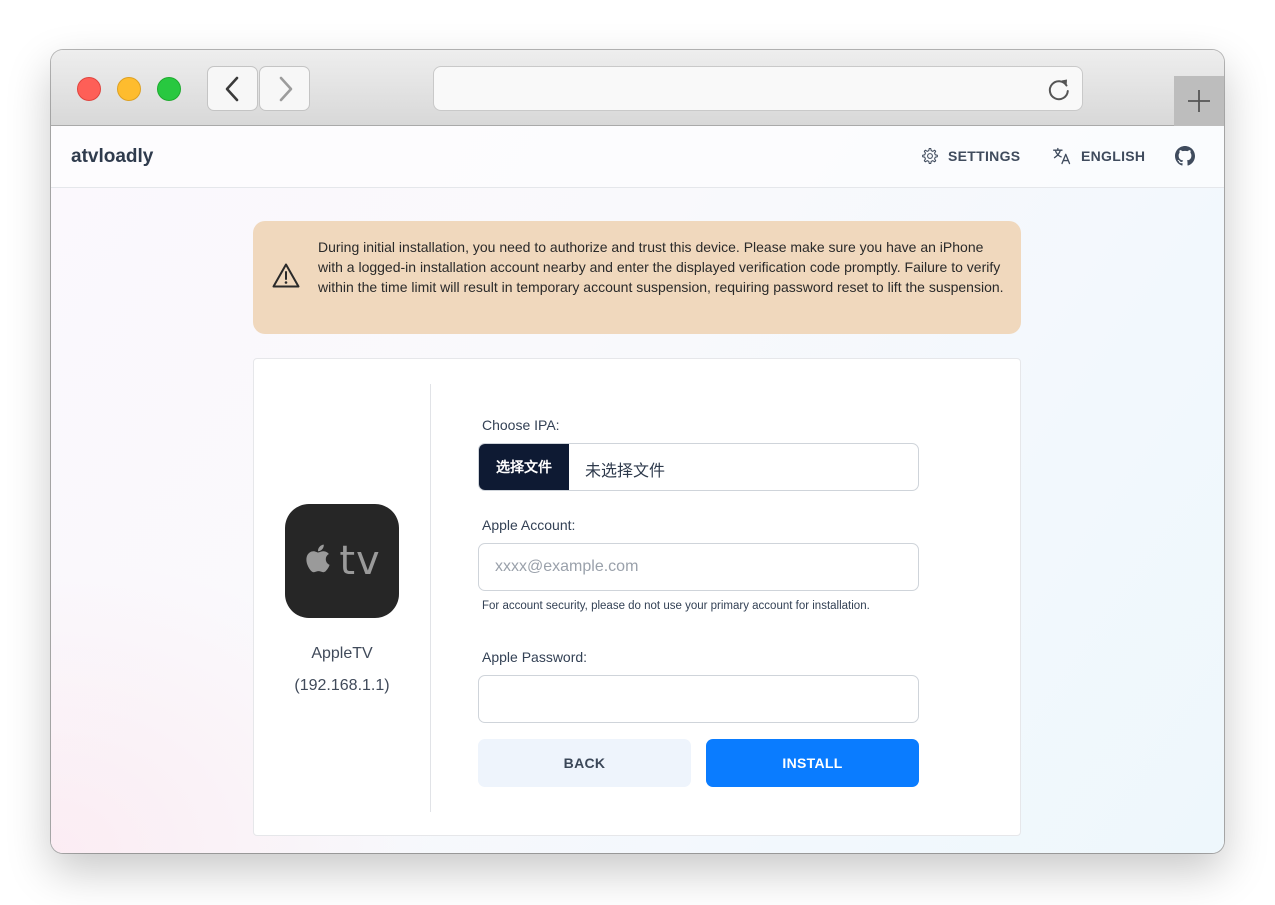 Image resolution: width=1275 pixels, height=905 pixels. What do you see at coordinates (1059, 89) in the screenshot?
I see `reload-icon` at bounding box center [1059, 89].